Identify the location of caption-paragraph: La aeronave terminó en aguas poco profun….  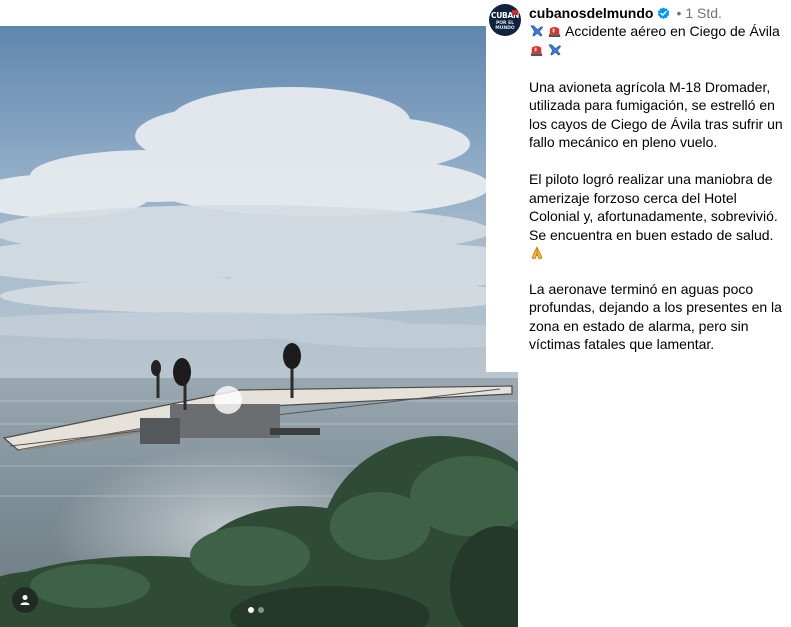
(655, 316).